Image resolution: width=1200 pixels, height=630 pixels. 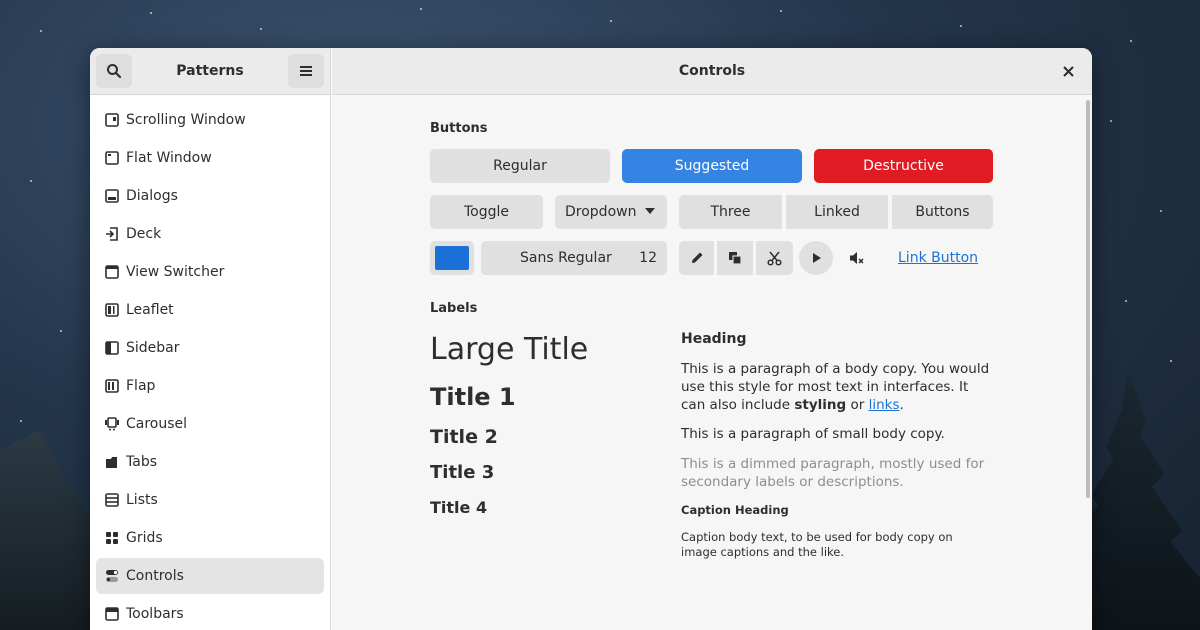 What do you see at coordinates (210, 462) in the screenshot?
I see `sidebar-item-tabs: Tabs` at bounding box center [210, 462].